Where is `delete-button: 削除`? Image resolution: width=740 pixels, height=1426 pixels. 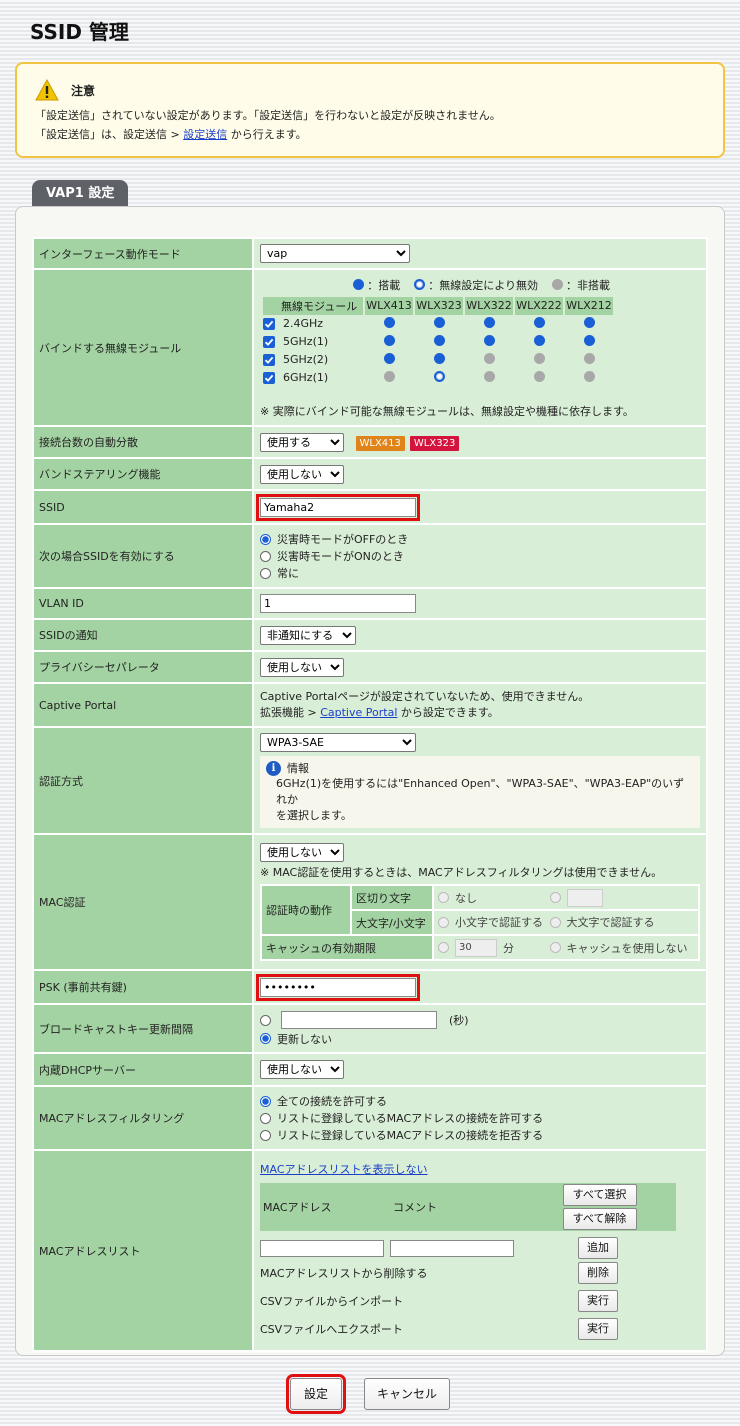
delete-button: 削除 is located at coordinates (598, 1273).